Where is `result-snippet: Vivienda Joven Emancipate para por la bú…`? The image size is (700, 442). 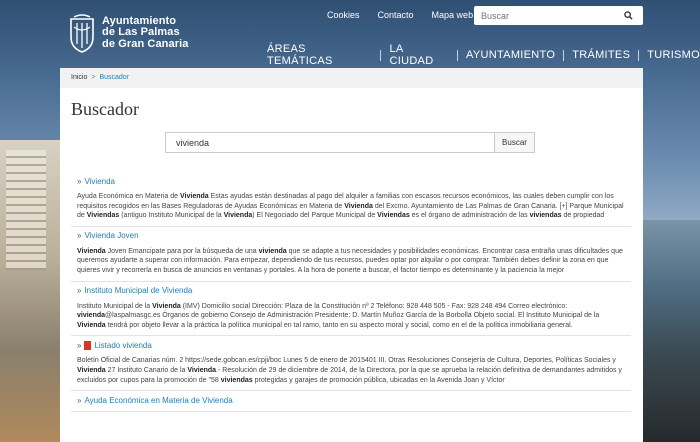
result-snippet: Vivienda Joven Emancipate para por la bú… is located at coordinates (351, 261).